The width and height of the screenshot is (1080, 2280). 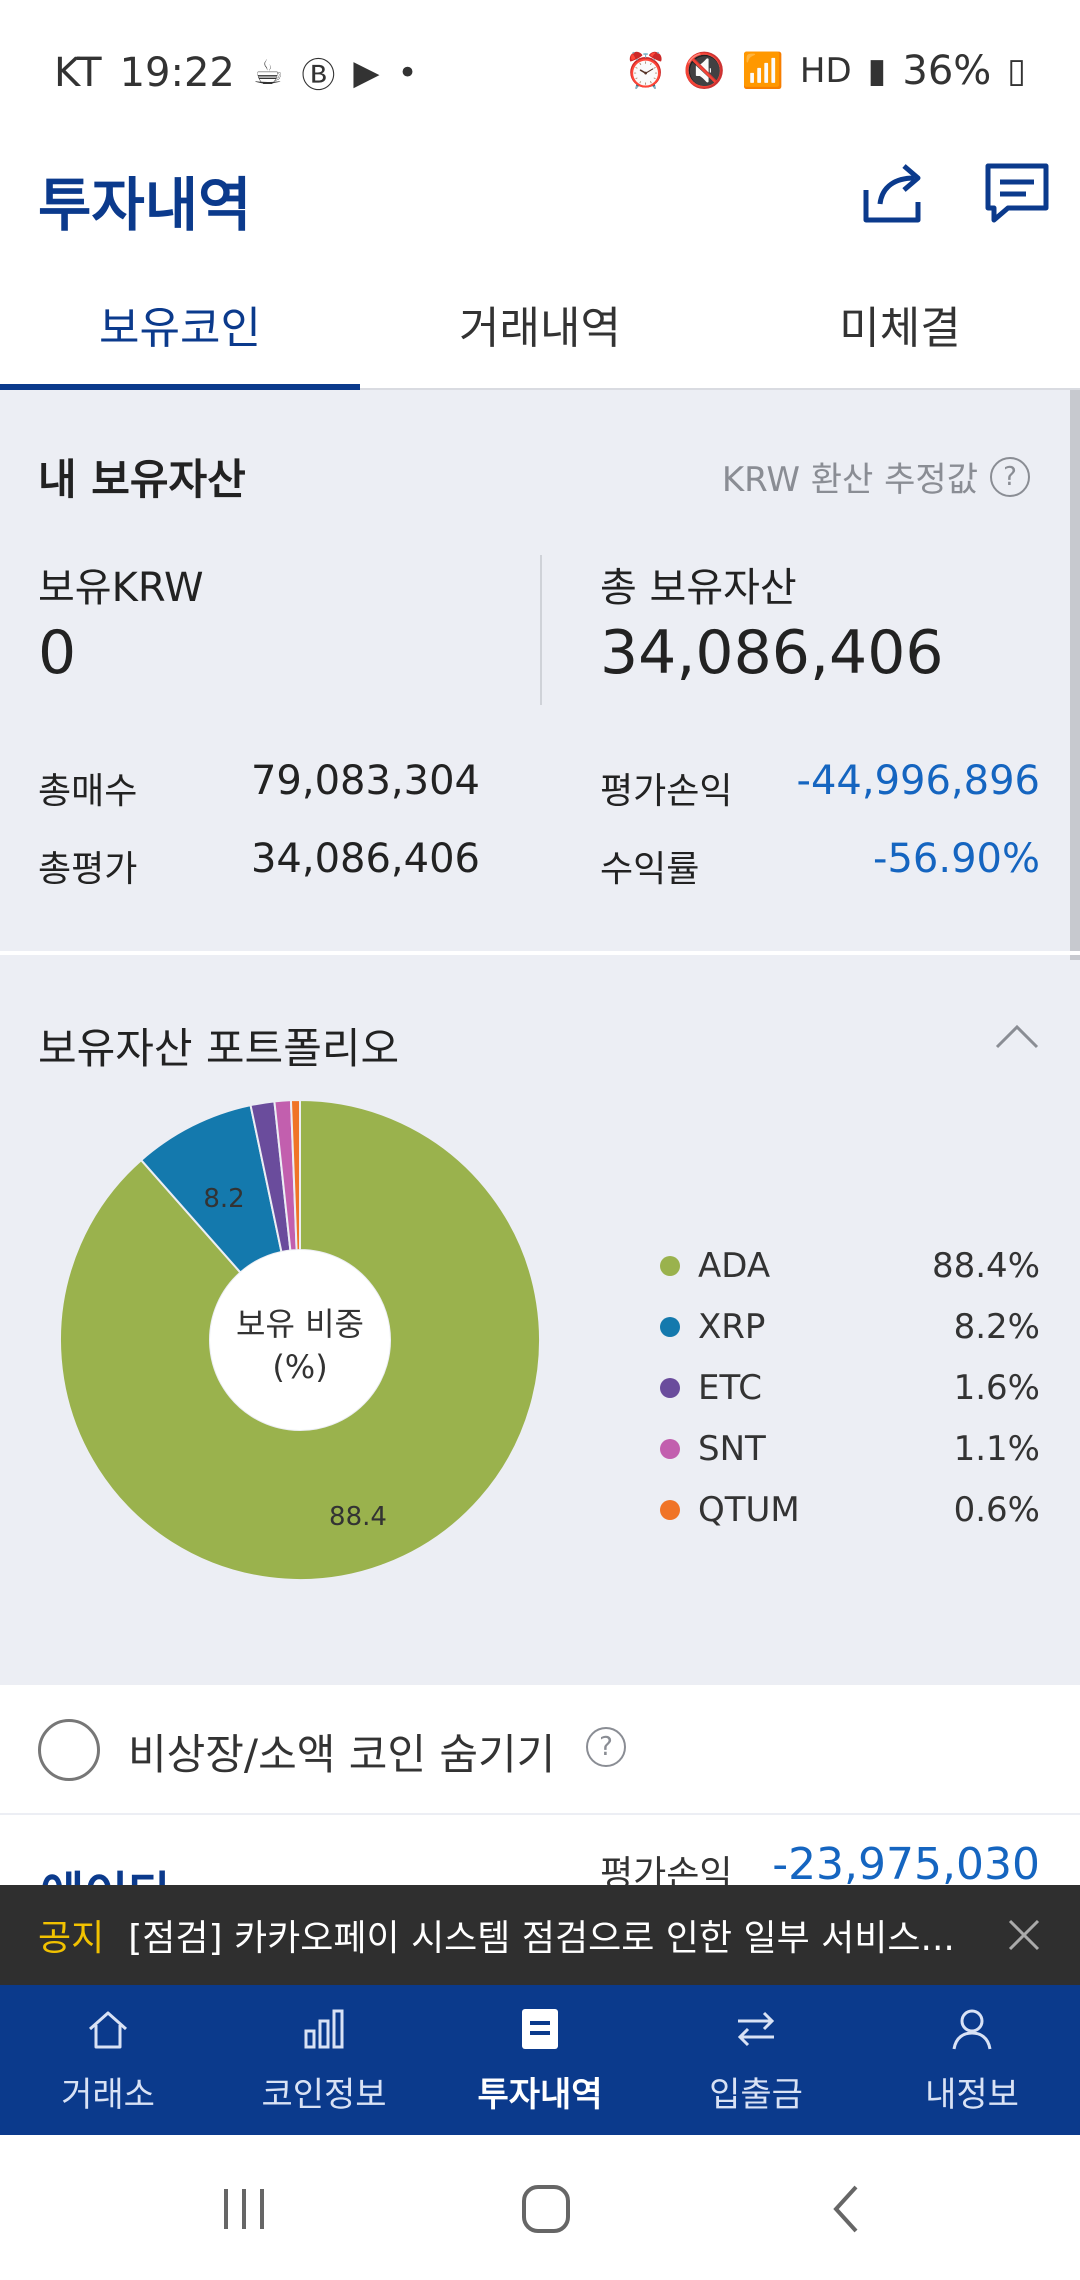 I want to click on chevron-up-icon, so click(x=1017, y=1036).